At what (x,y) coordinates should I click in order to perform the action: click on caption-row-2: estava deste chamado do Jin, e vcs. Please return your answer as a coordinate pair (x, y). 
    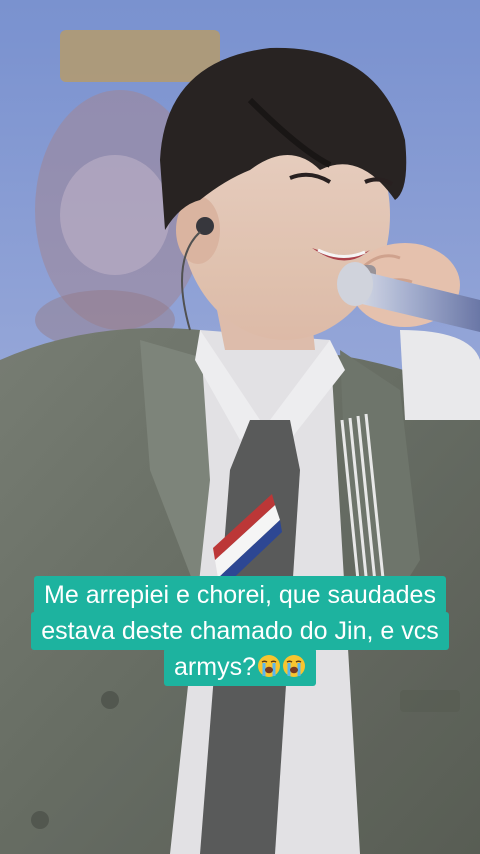
    Looking at the image, I should click on (240, 631).